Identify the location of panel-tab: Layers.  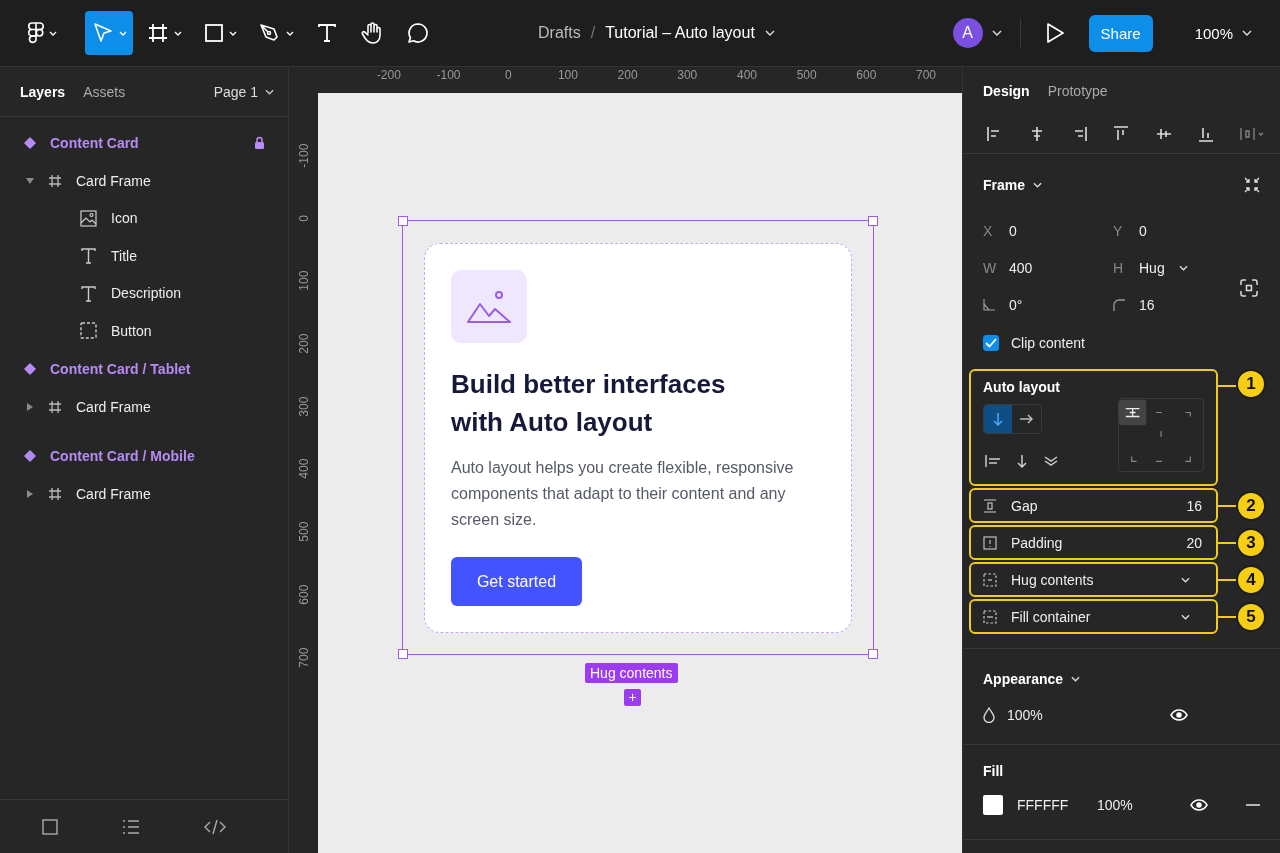
(43, 91).